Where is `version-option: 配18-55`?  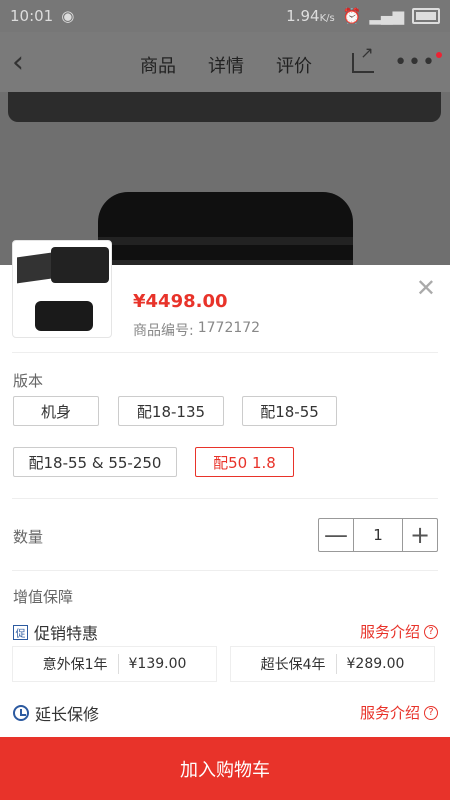
version-option: 配18-55 is located at coordinates (289, 411).